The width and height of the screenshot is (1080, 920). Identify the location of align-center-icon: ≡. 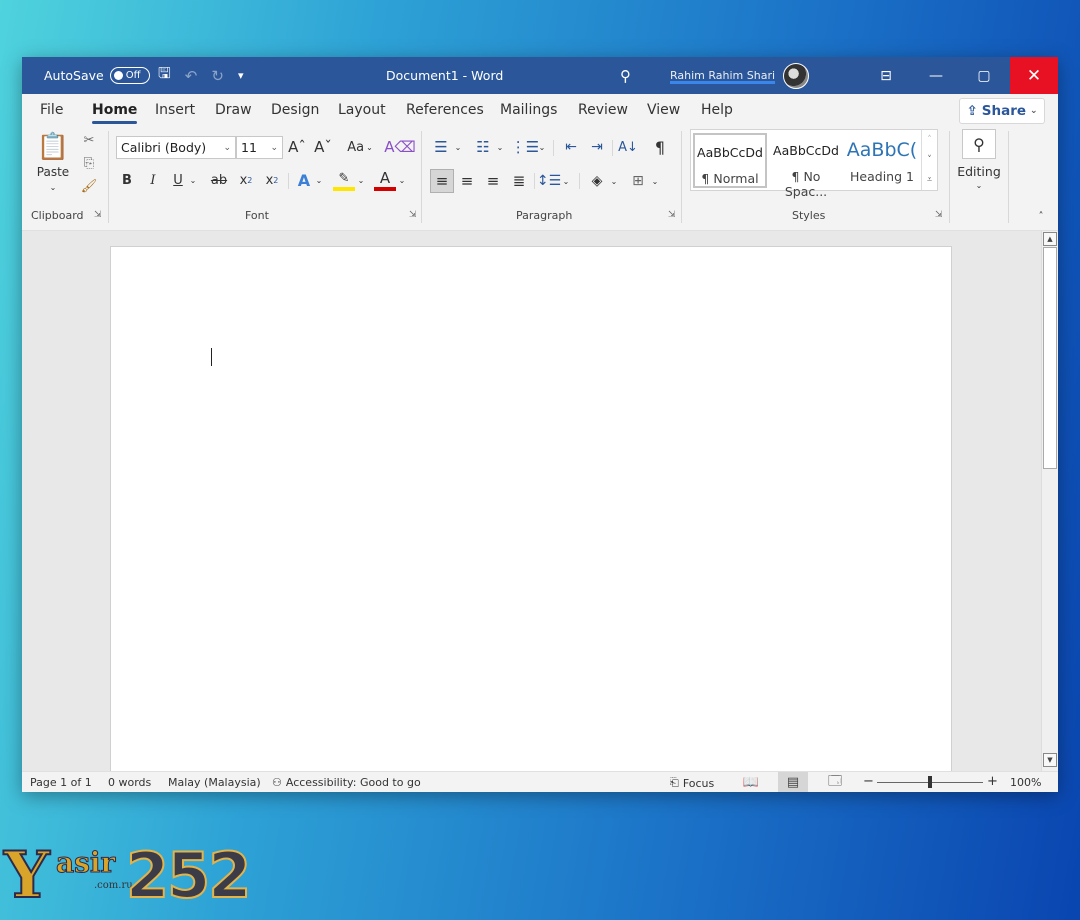
(467, 181).